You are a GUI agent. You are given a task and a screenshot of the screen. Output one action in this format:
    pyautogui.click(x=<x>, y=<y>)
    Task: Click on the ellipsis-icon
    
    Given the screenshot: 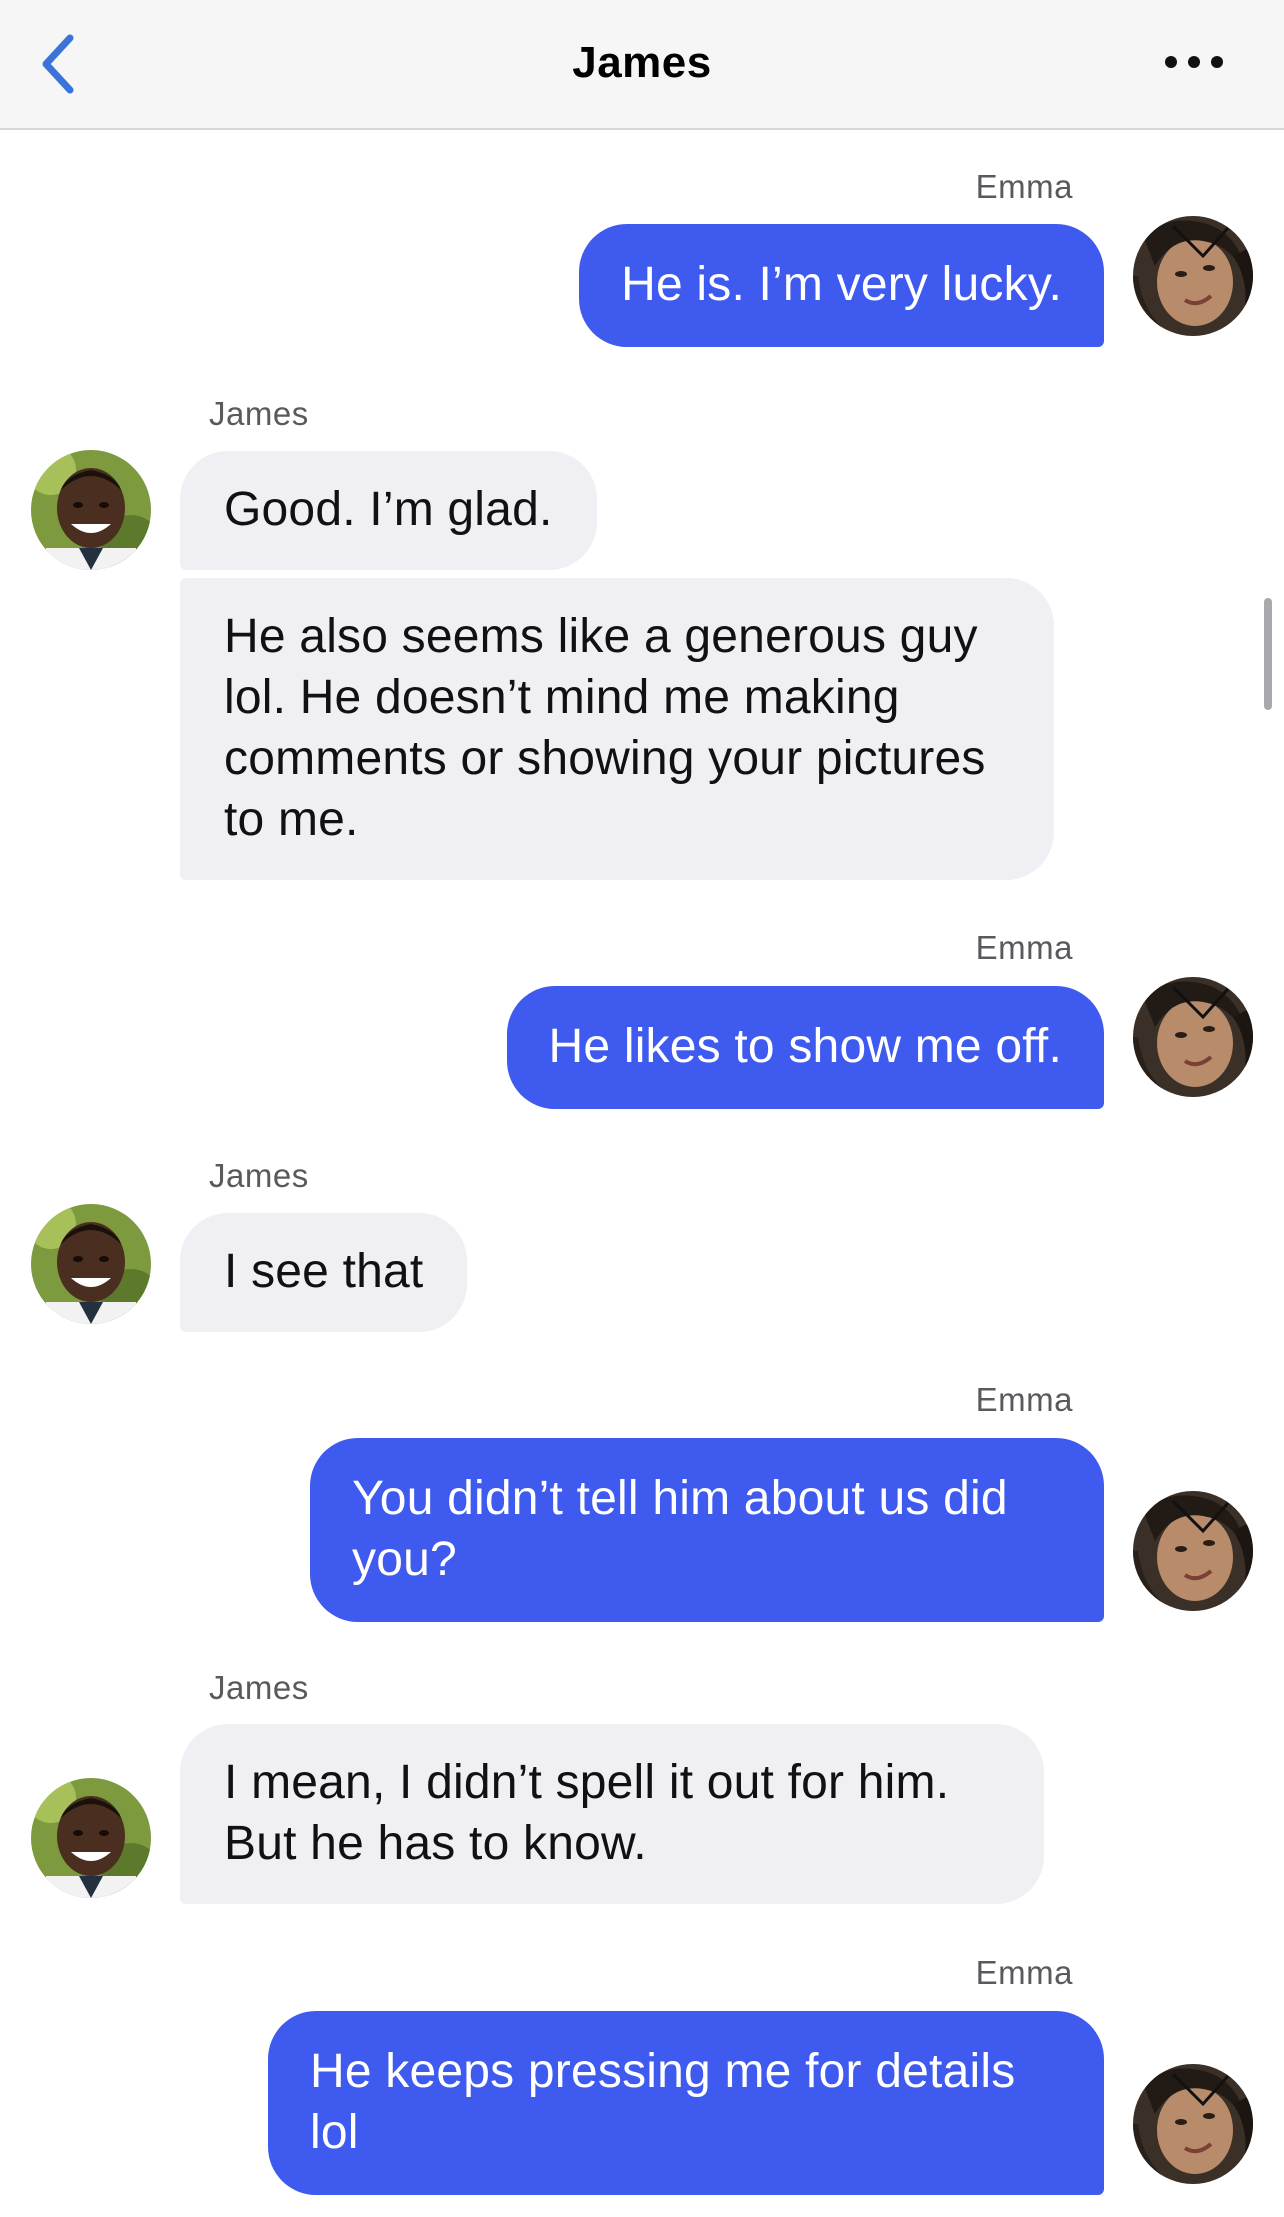 What is the action you would take?
    pyautogui.click(x=1194, y=62)
    